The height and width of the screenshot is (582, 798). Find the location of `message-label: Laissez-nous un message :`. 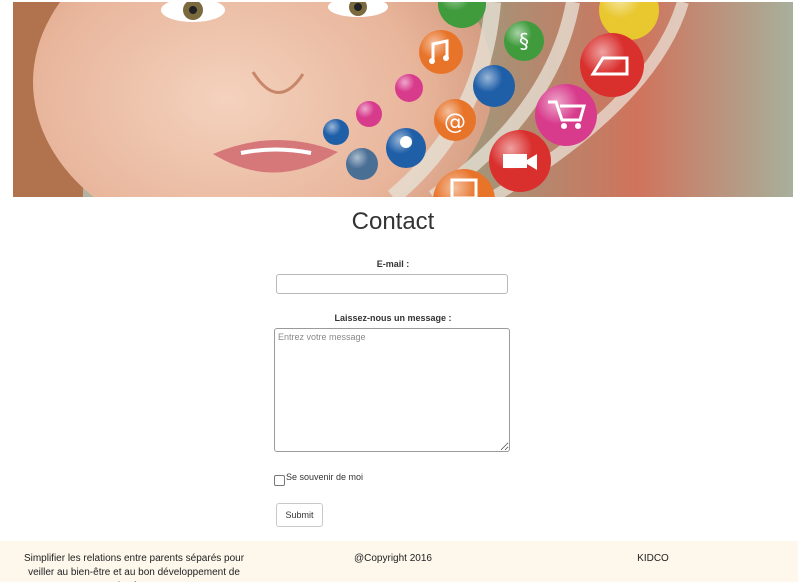

message-label: Laissez-nous un message : is located at coordinates (393, 318).